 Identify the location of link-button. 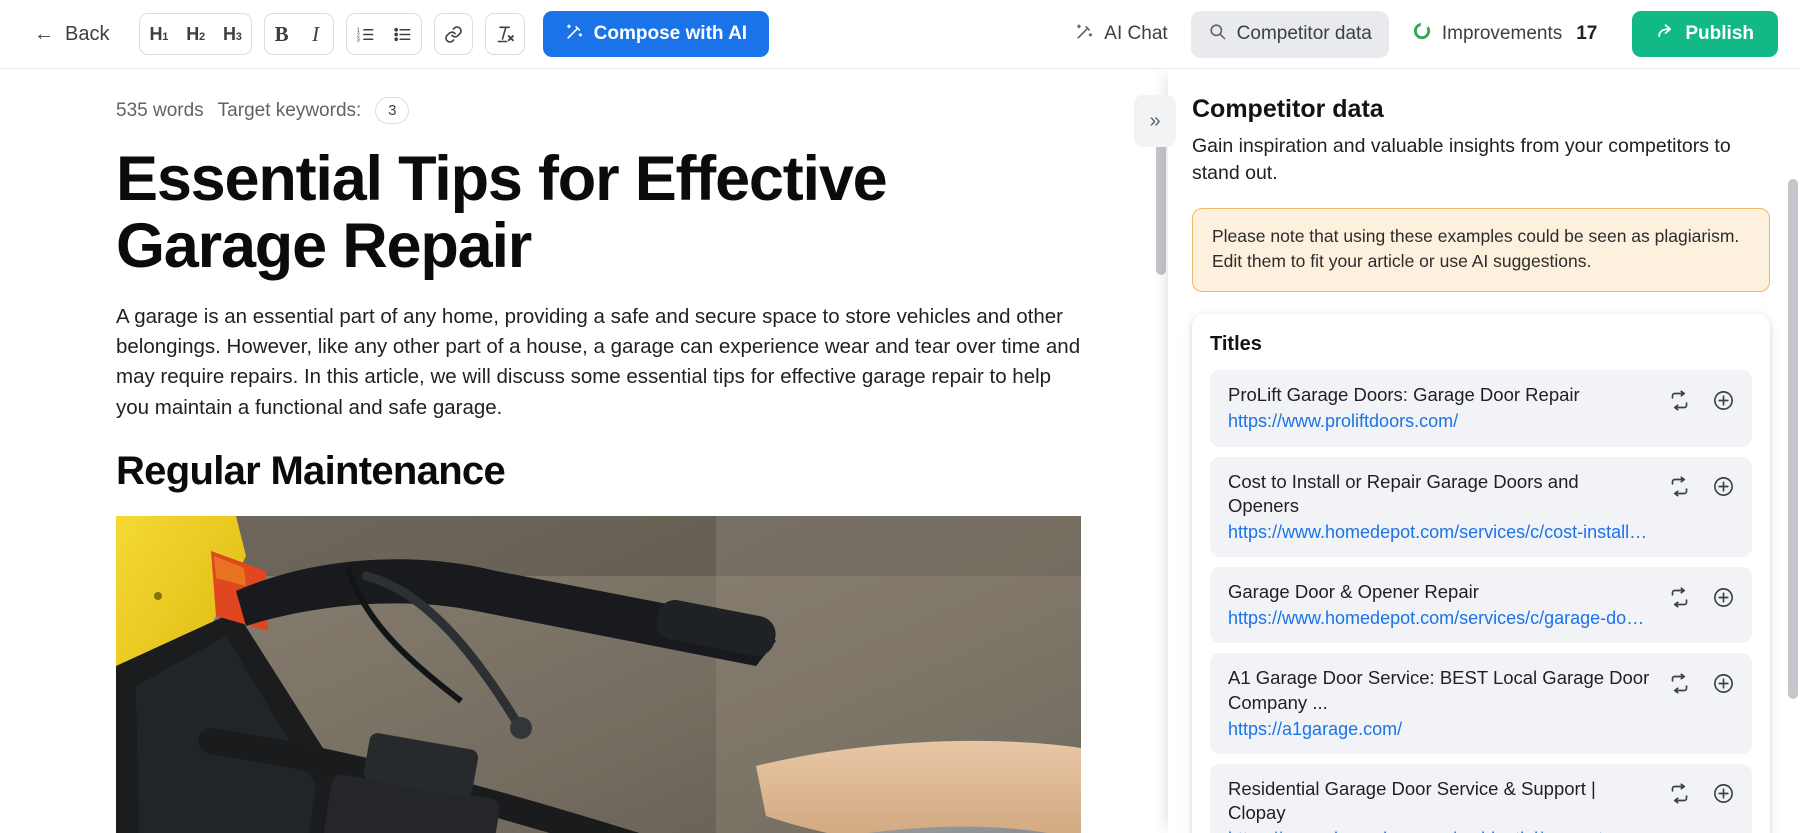
(453, 34).